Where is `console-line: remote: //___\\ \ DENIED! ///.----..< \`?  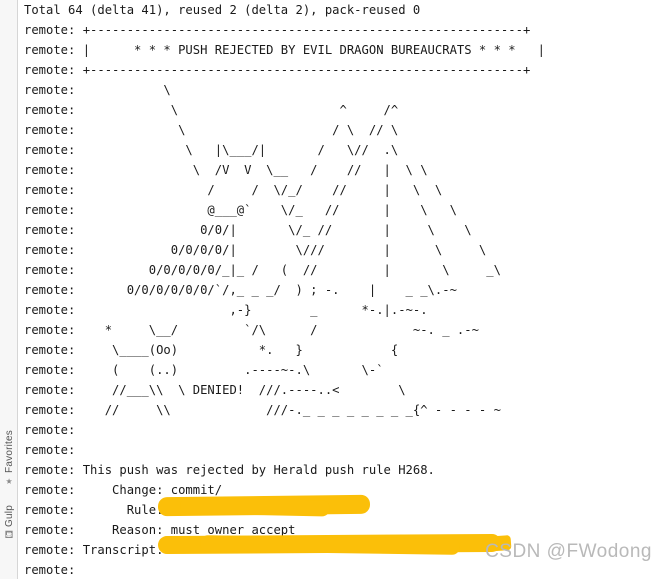 console-line: remote: //___\\ \ DENIED! ///.----..< \ is located at coordinates (215, 390).